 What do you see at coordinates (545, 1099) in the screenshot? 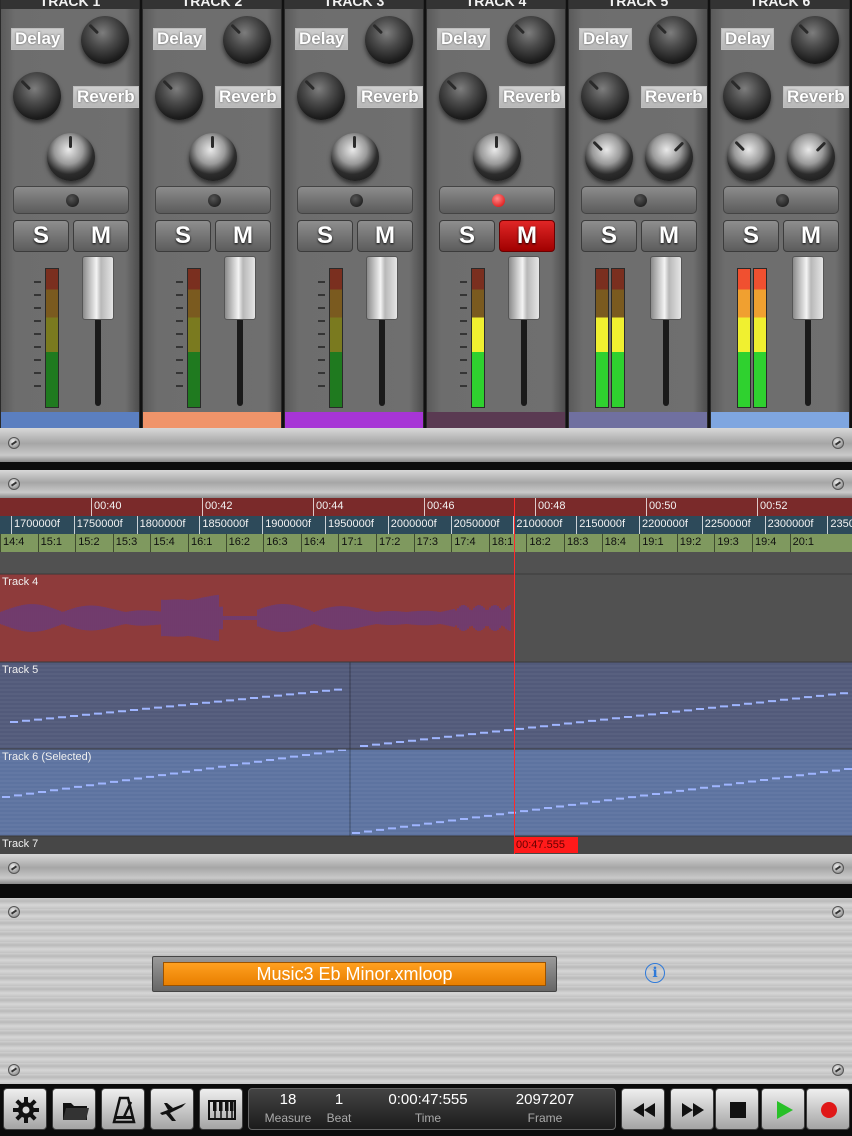
I see `frame-value: 2097207` at bounding box center [545, 1099].